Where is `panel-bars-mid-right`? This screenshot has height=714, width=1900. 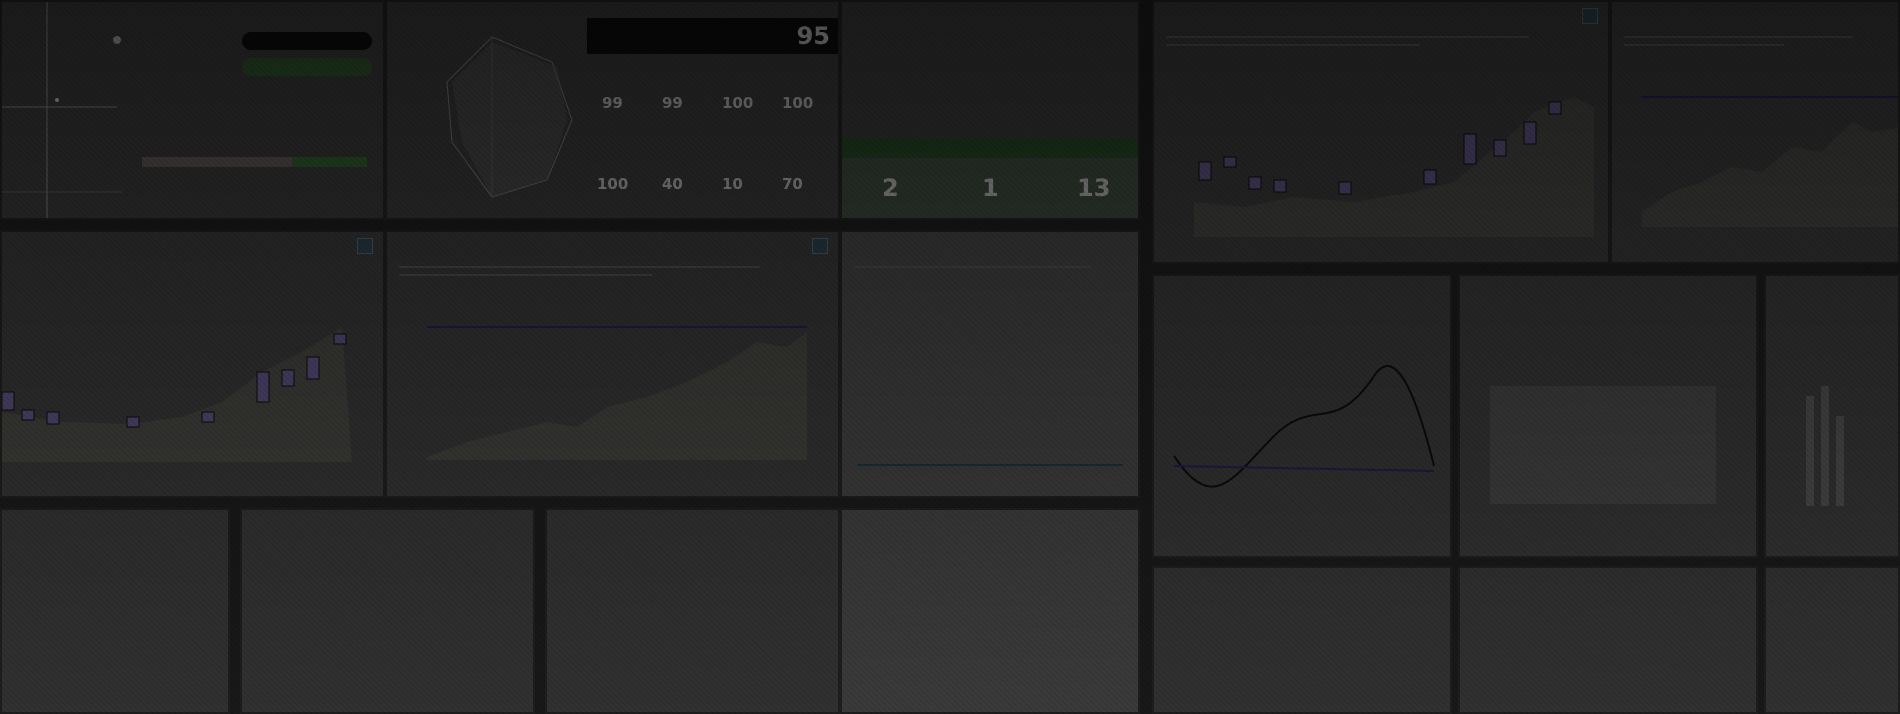
panel-bars-mid-right is located at coordinates (1608, 416).